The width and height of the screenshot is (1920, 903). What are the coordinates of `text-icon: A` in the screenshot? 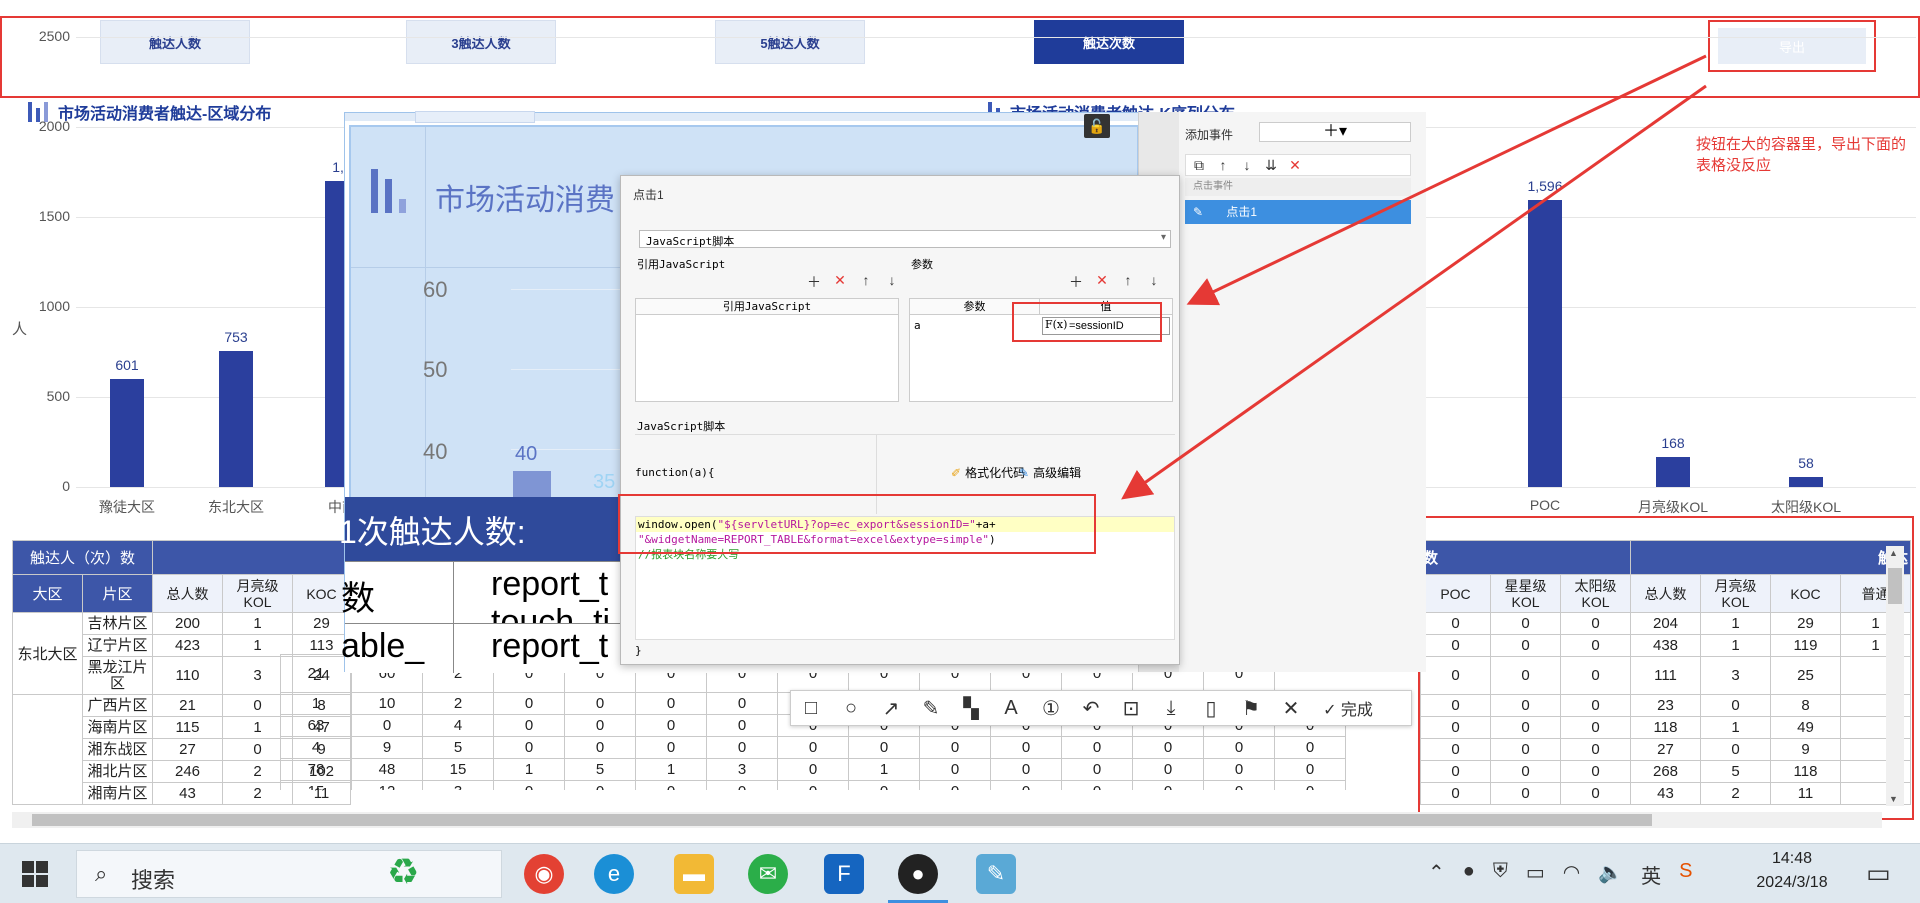 It's located at (1011, 708).